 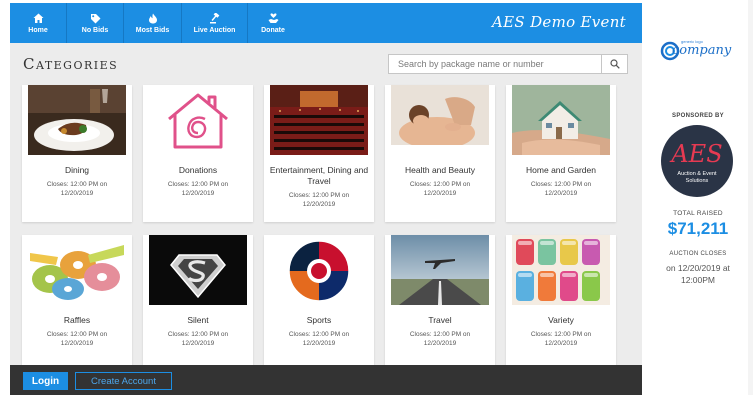 What do you see at coordinates (750, 197) in the screenshot?
I see `scrollbar-track` at bounding box center [750, 197].